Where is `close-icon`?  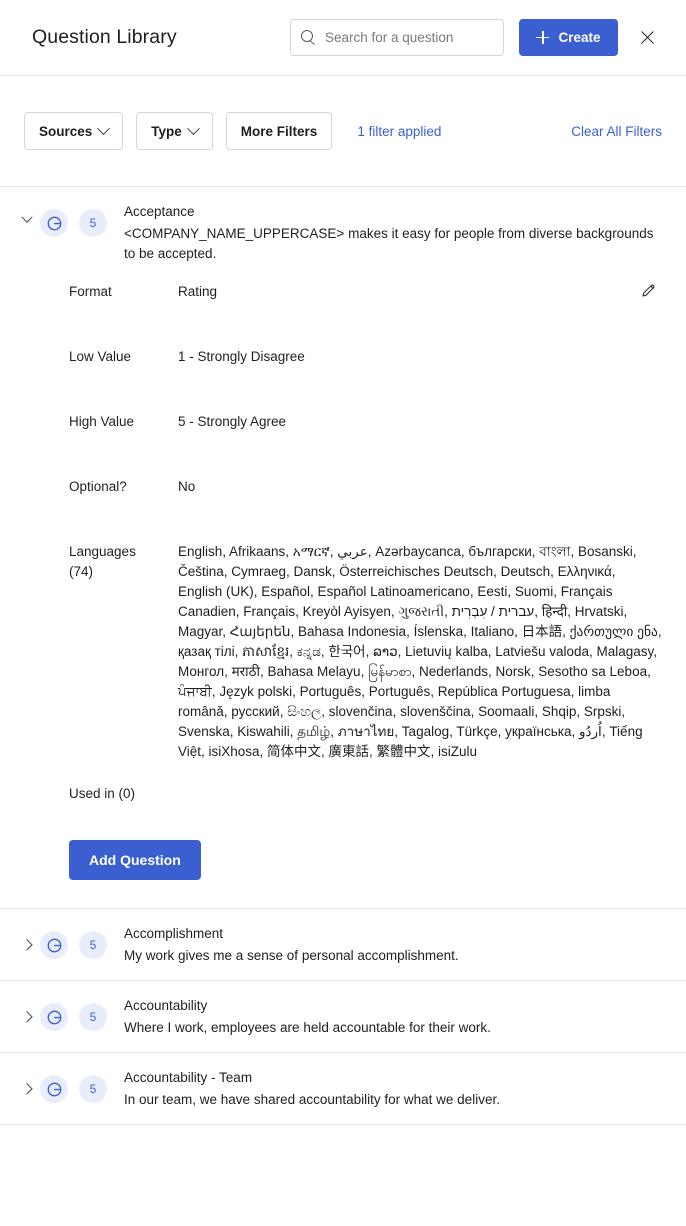
close-icon is located at coordinates (647, 37).